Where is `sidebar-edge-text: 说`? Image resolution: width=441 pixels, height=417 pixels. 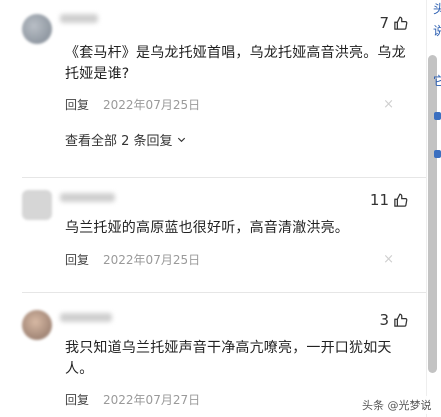 sidebar-edge-text: 说 is located at coordinates (437, 31).